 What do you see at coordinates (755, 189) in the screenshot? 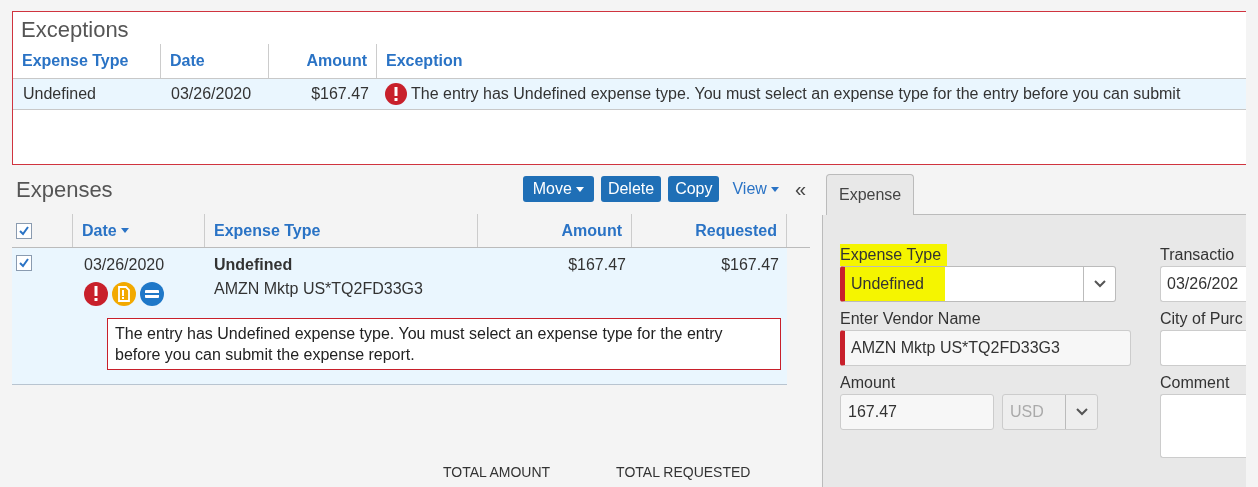
I see `view-menu: View` at bounding box center [755, 189].